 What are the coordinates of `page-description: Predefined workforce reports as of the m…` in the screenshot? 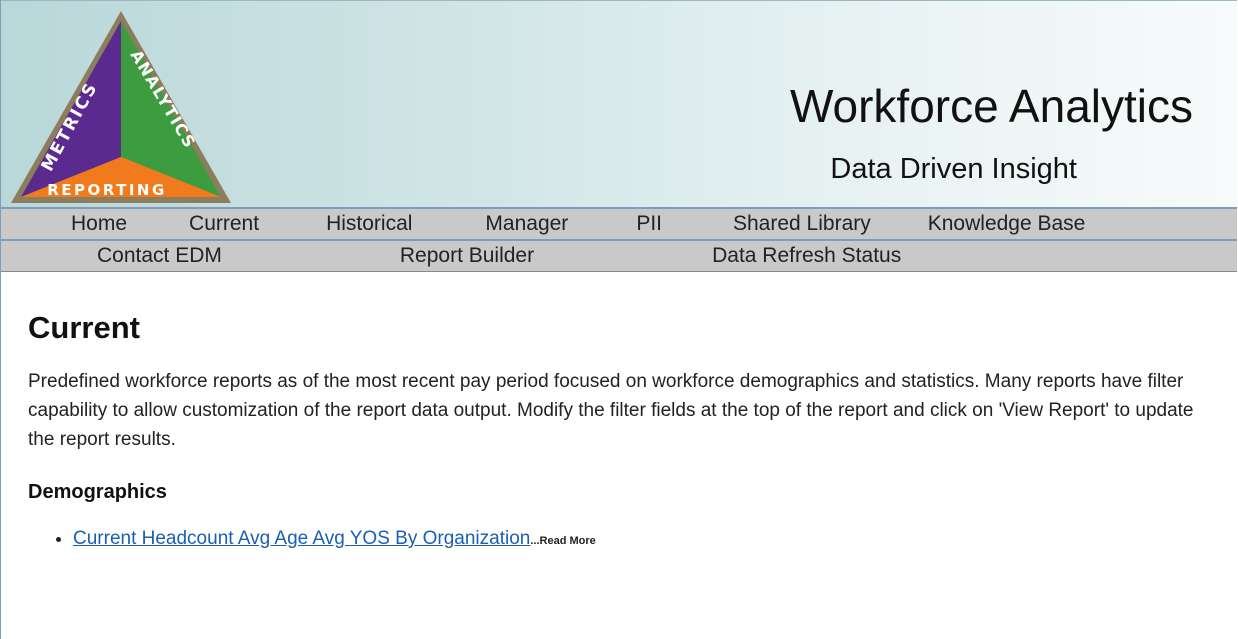 It's located at (611, 410).